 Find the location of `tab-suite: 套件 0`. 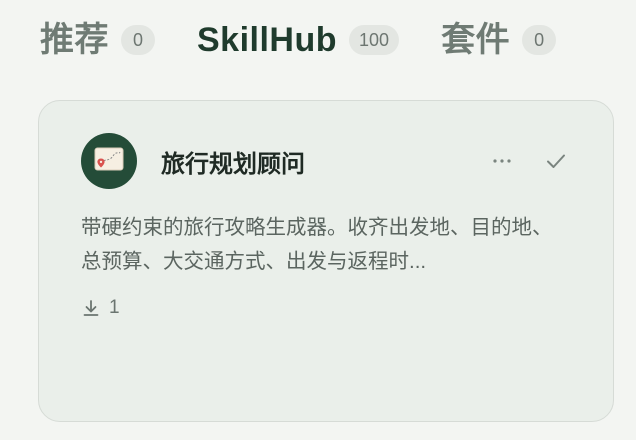

tab-suite: 套件 0 is located at coordinates (499, 40).